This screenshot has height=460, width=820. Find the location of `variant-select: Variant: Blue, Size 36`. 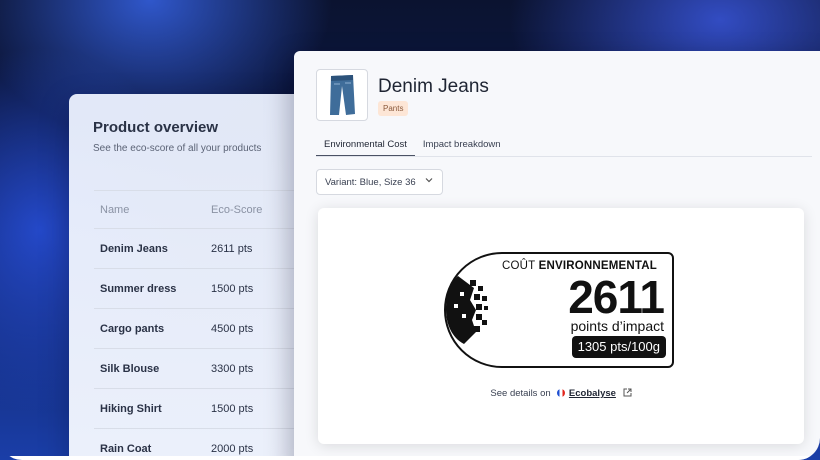

variant-select: Variant: Blue, Size 36 is located at coordinates (379, 182).